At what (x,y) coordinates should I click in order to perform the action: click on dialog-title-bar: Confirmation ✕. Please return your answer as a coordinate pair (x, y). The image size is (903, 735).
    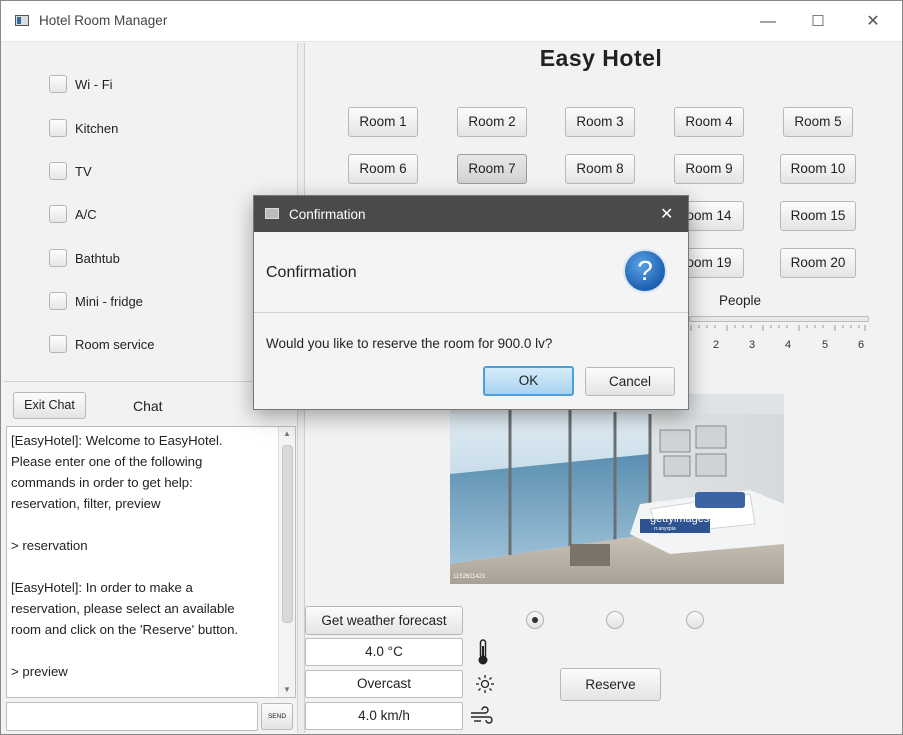
    Looking at the image, I should click on (471, 214).